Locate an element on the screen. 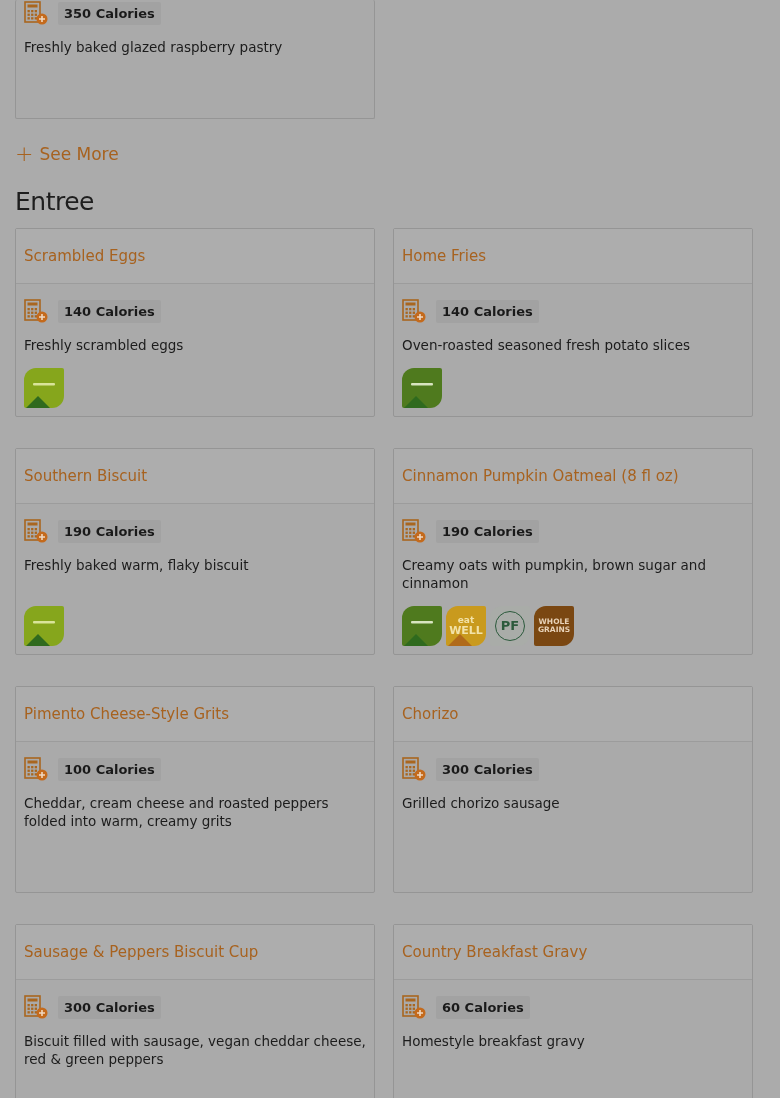 The image size is (780, 1098). item-description: Oven-roasted seasoned fresh potato slices is located at coordinates (546, 345).